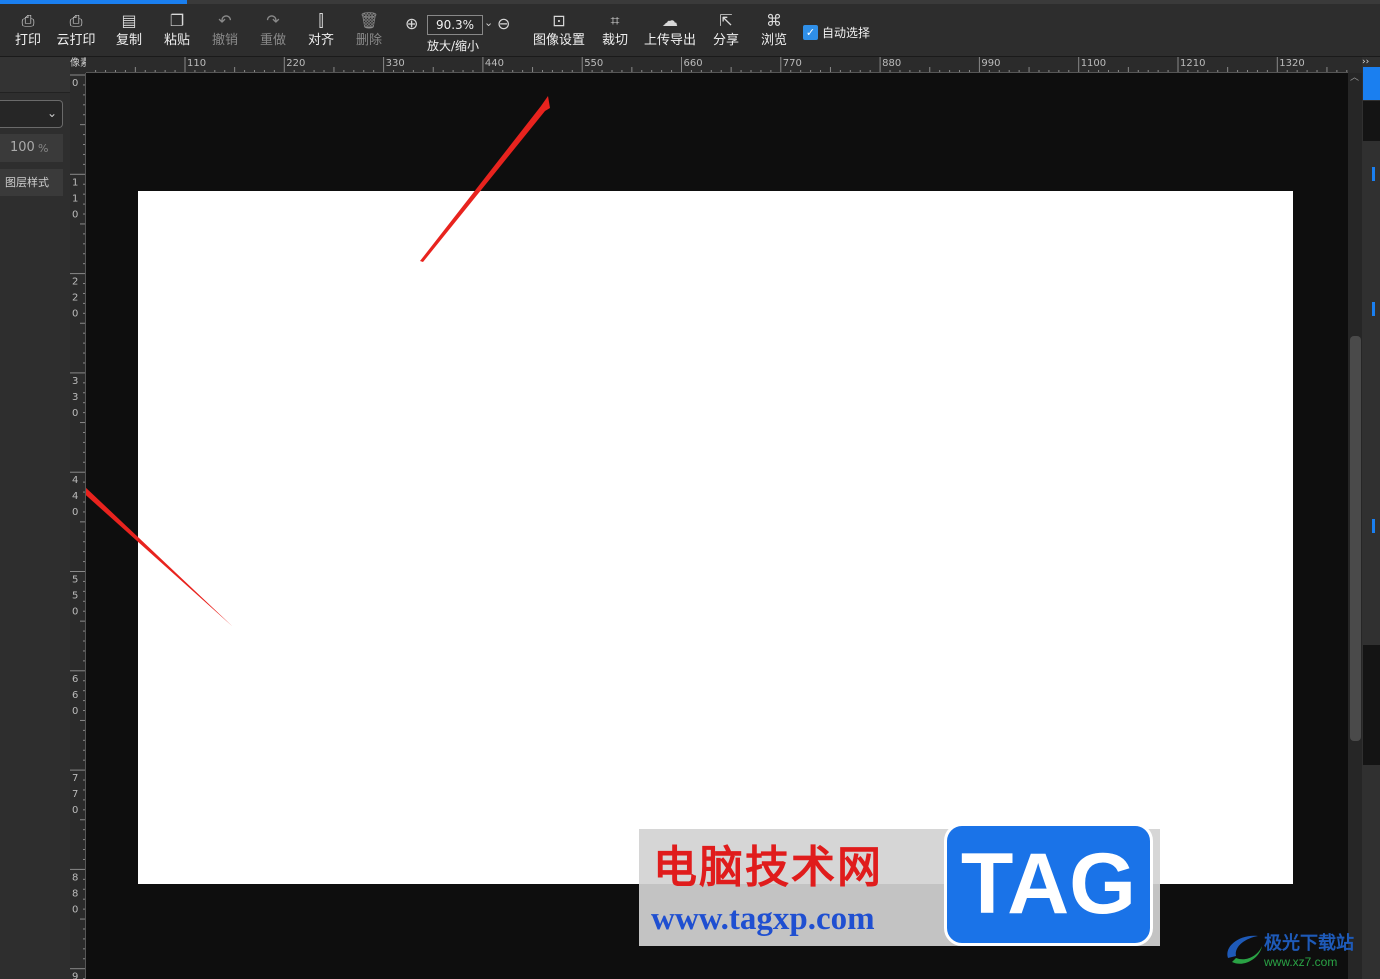 The width and height of the screenshot is (1380, 979). Describe the element at coordinates (670, 33) in the screenshot. I see `upload-export-button: ☁ 上传导出` at that location.